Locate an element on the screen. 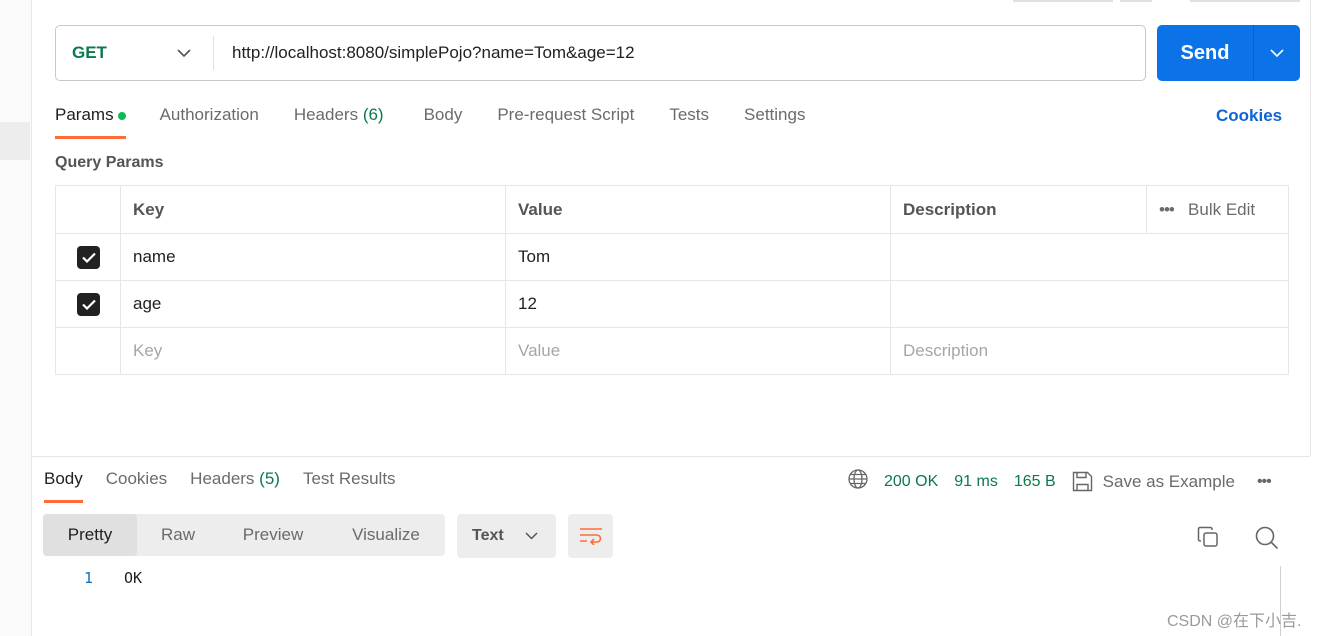  send-label: Send is located at coordinates (1205, 53).